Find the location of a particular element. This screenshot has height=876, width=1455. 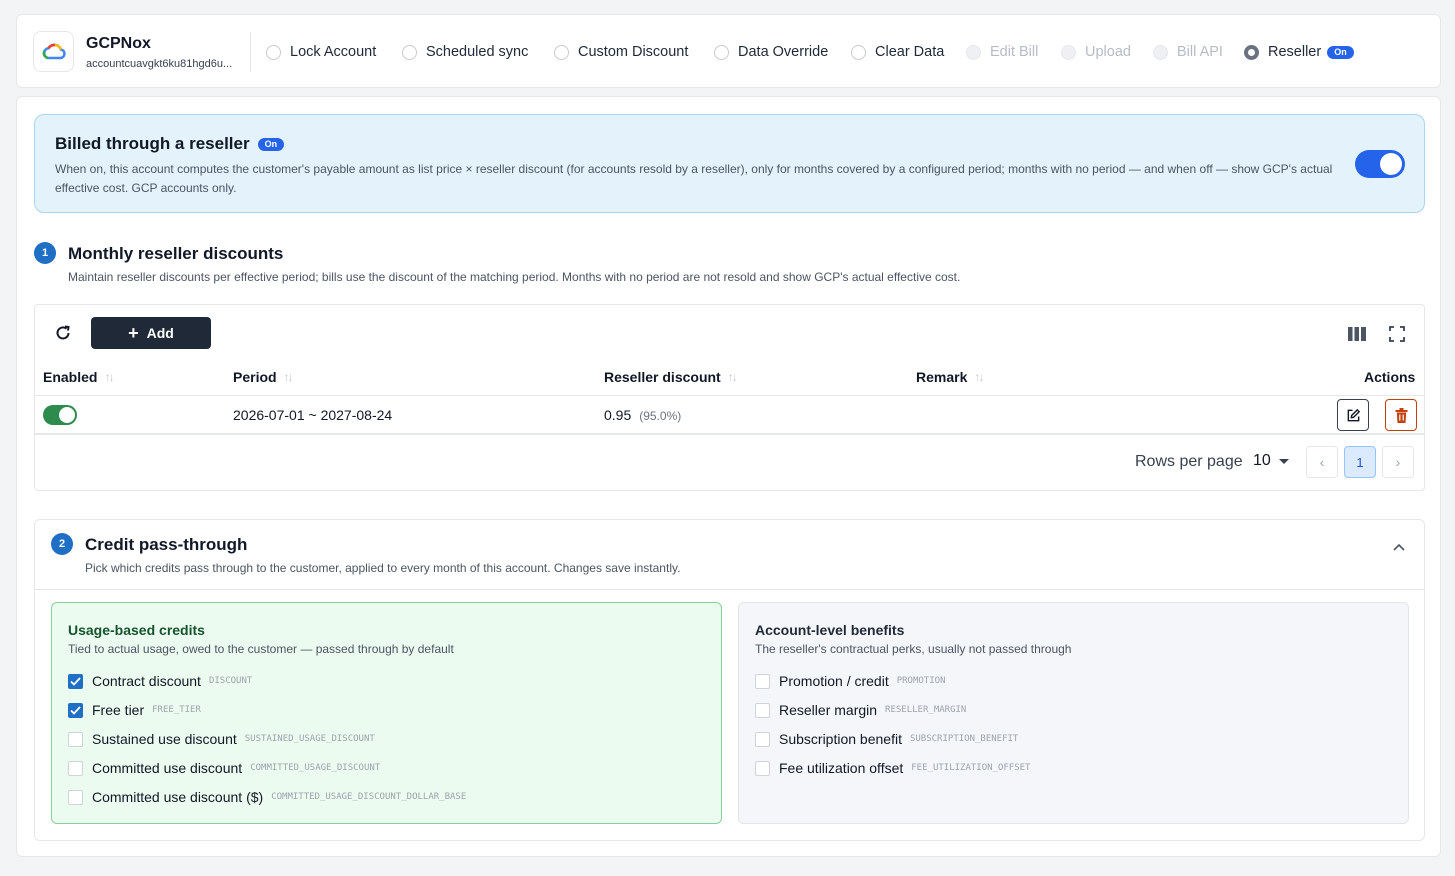

status-badge: On is located at coordinates (271, 144).